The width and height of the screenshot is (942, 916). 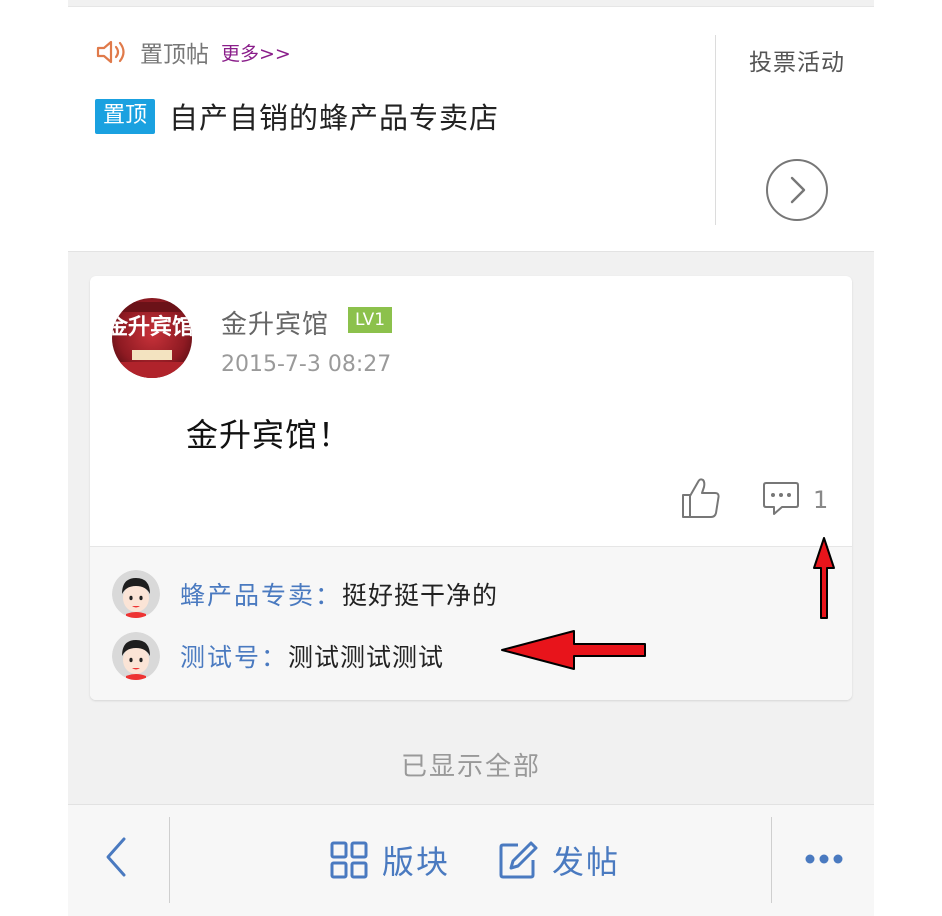 I want to click on post-date: 2015-7-3 08:27, so click(x=306, y=364).